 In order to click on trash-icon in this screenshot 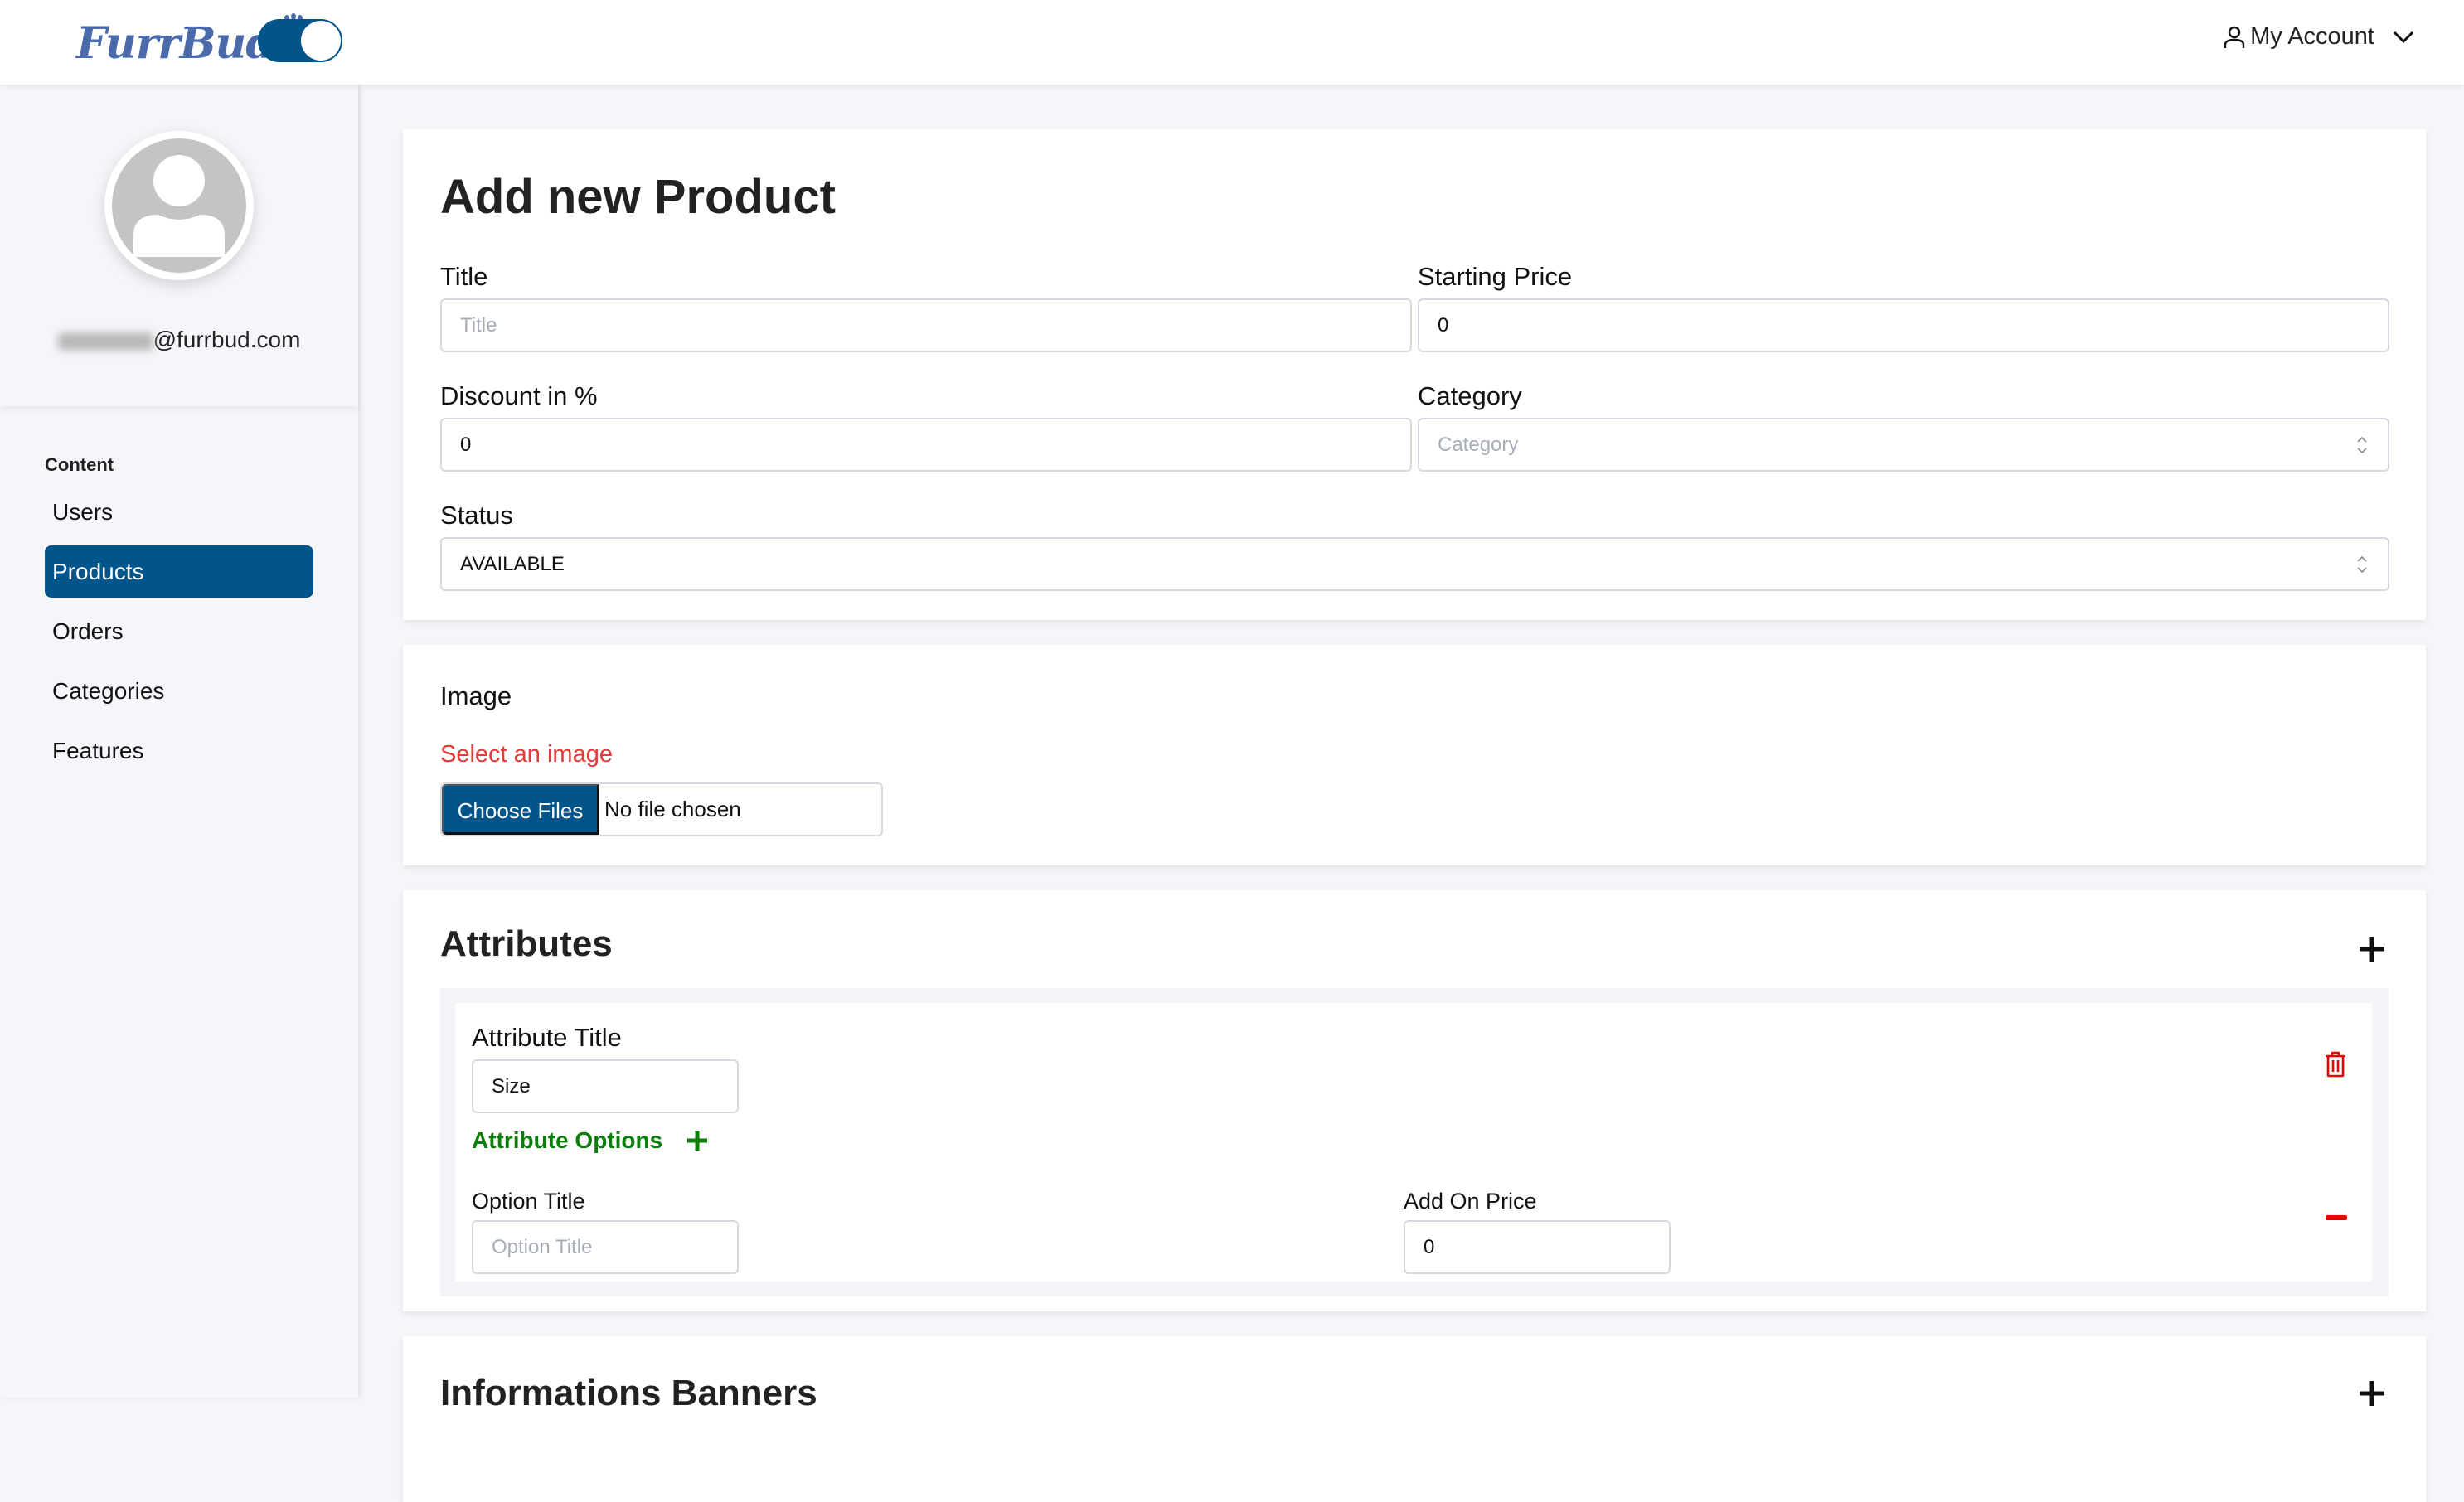, I will do `click(2335, 1065)`.